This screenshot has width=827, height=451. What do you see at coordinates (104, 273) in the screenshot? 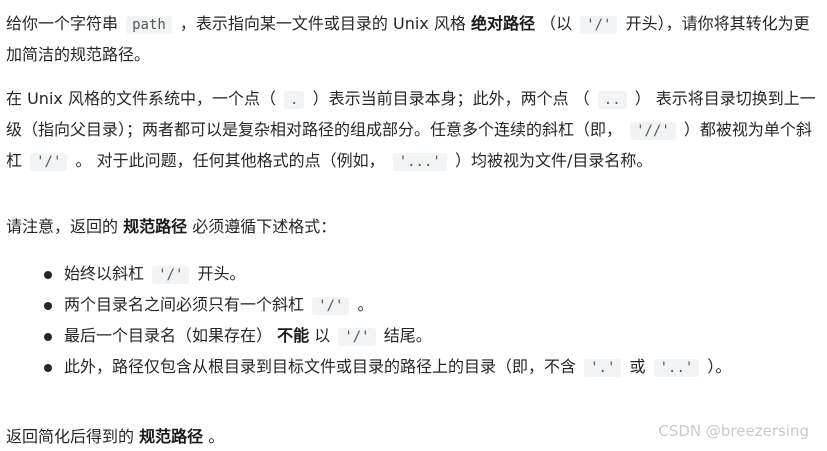
I see `text-span: 始终以斜杠` at bounding box center [104, 273].